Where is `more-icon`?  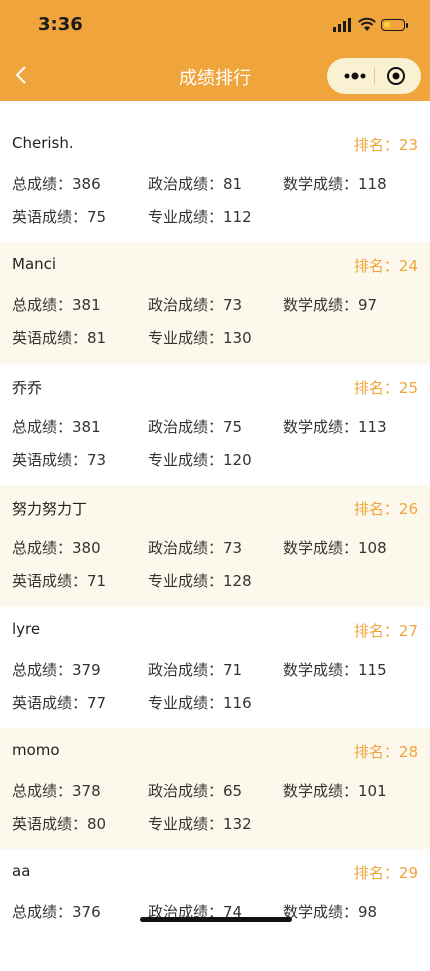 more-icon is located at coordinates (356, 76).